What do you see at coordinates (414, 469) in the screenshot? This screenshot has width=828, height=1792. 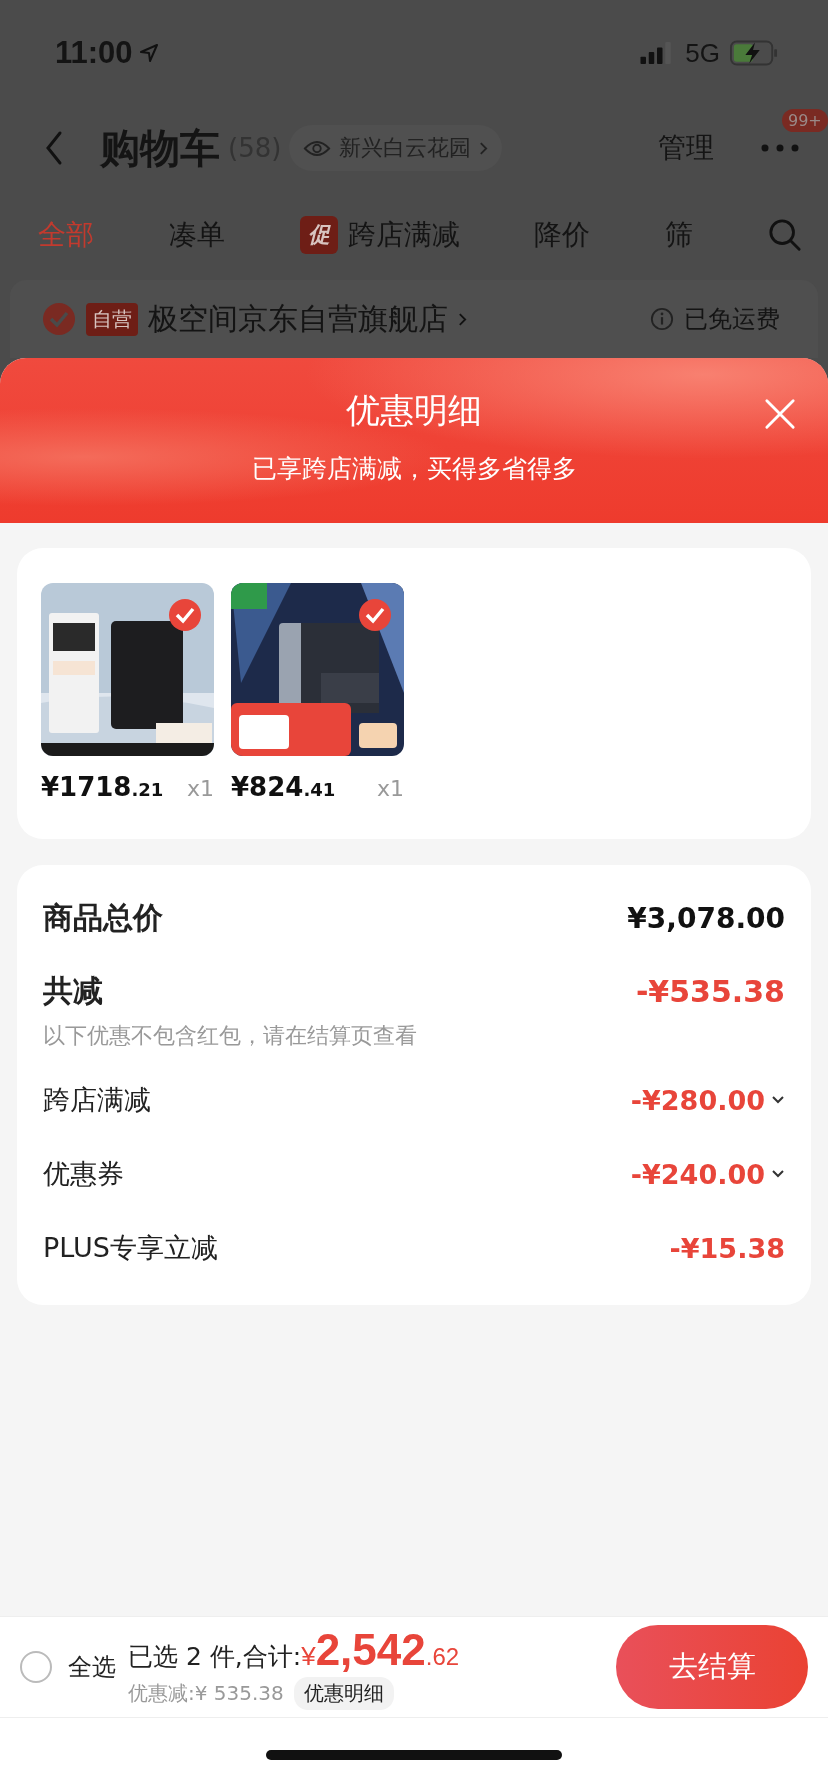 I see `sheet-subtitle: 已享跨店满减，买得多省得多` at bounding box center [414, 469].